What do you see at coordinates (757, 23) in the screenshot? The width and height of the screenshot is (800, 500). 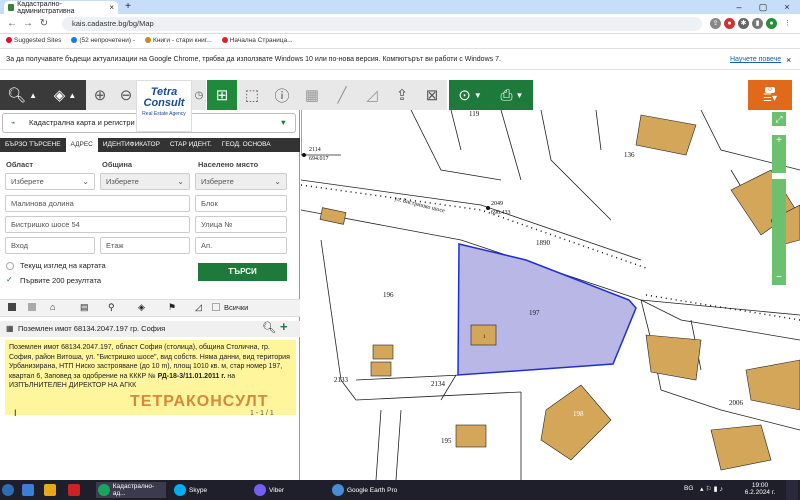 I see `sidepanel-icon: ▮` at bounding box center [757, 23].